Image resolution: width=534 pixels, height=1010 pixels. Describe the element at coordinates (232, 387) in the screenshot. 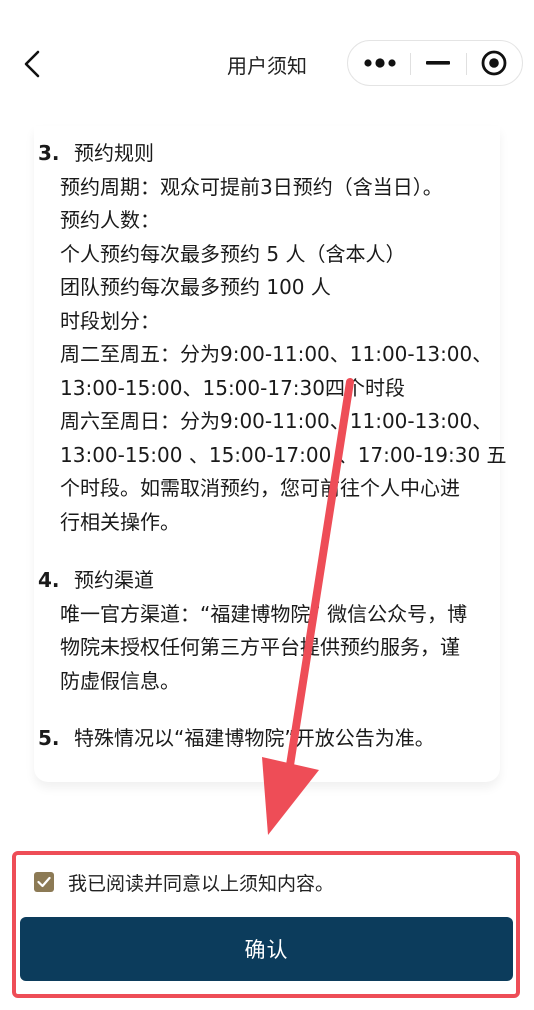

I see `text-line: 13:00-15:00、15:00-17:30四个时段` at that location.